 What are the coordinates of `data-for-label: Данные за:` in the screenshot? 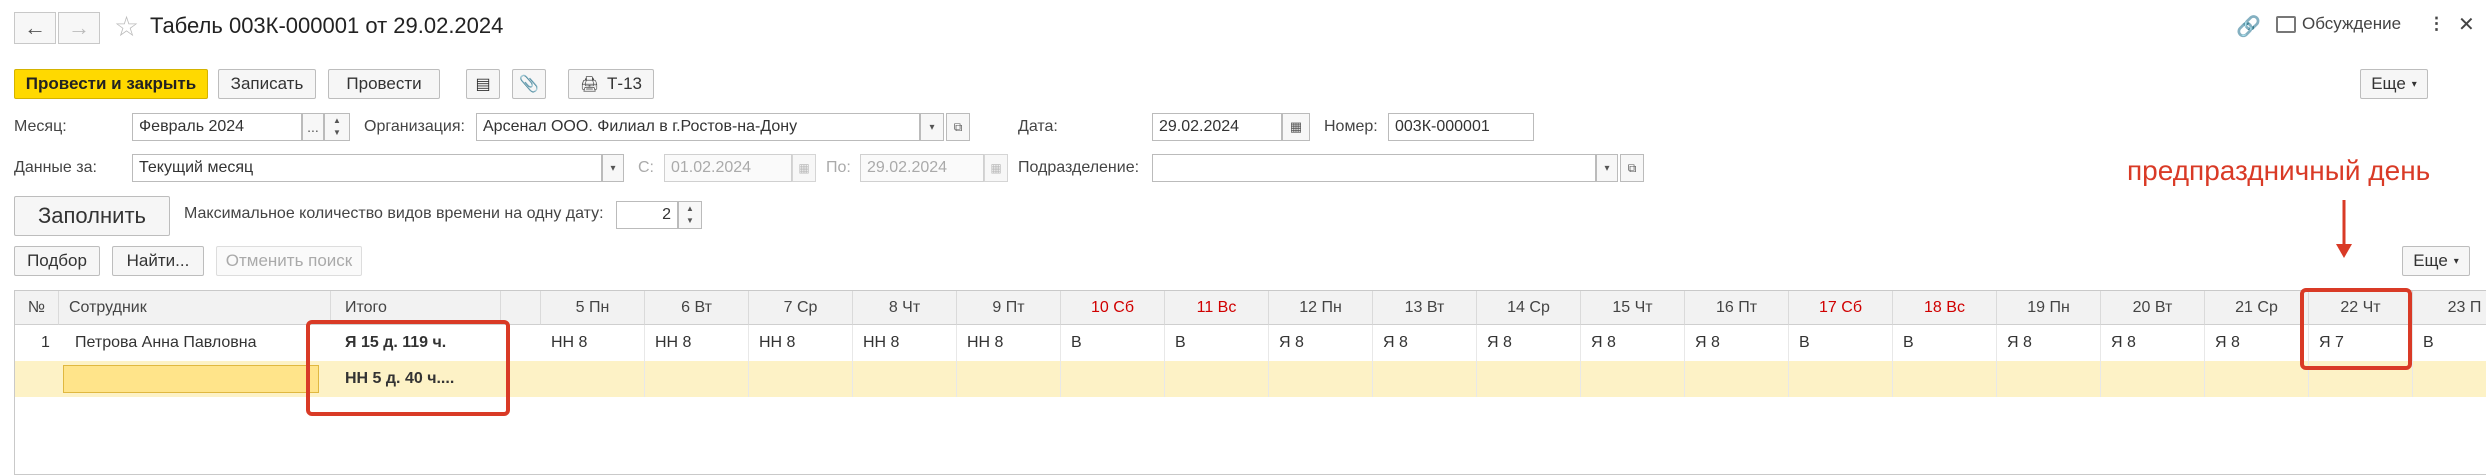 It's located at (55, 167).